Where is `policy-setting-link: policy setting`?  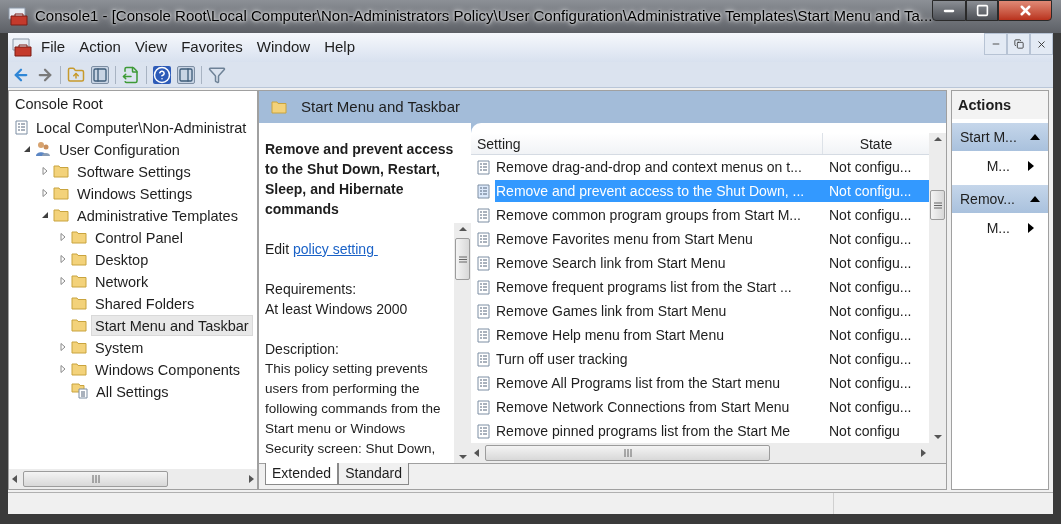
policy-setting-link: policy setting is located at coordinates (335, 249).